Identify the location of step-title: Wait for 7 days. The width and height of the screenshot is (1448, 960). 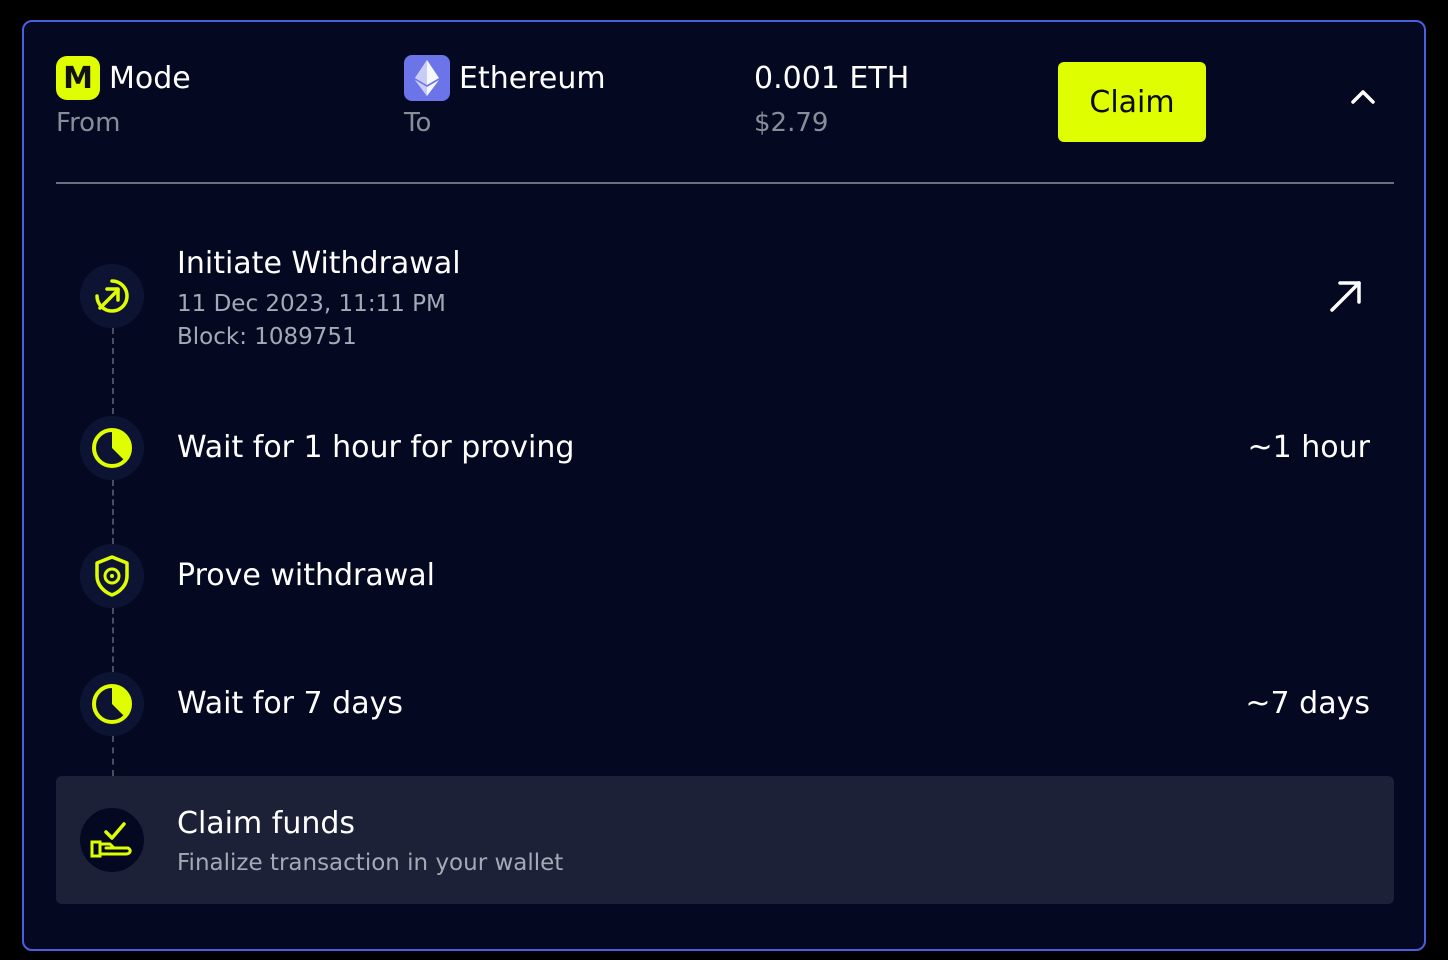
(290, 703).